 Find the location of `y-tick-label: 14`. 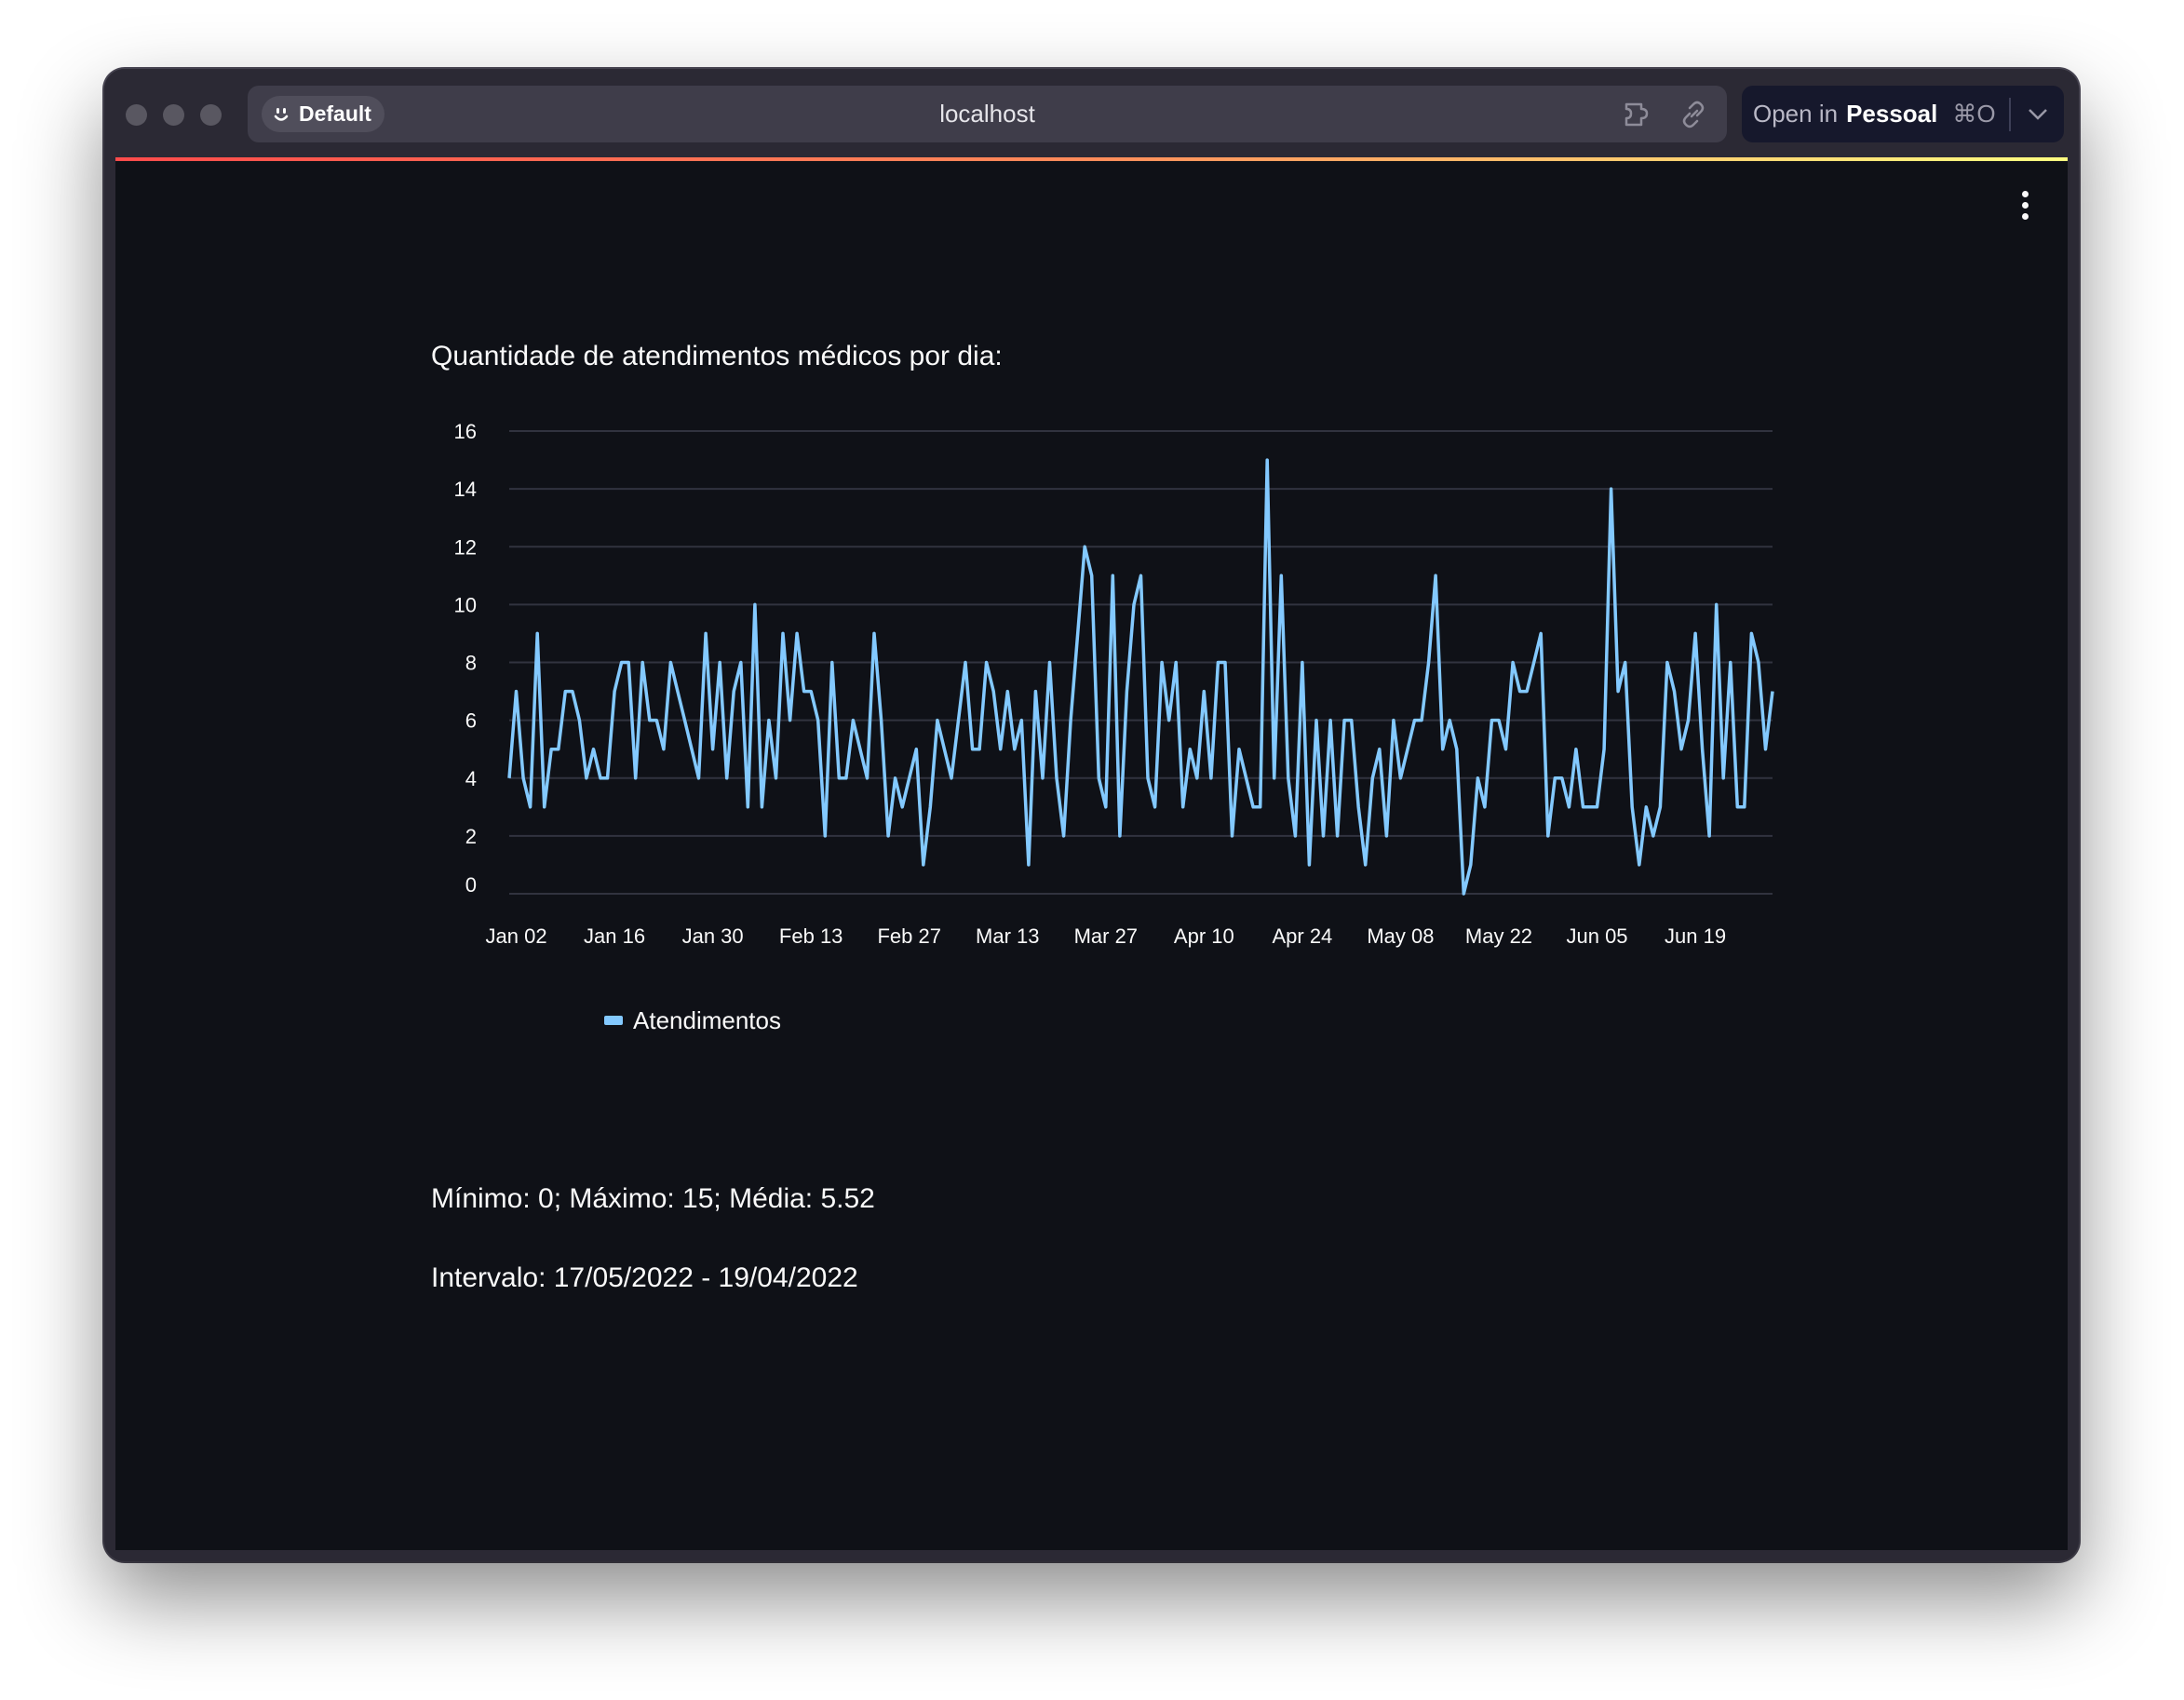

y-tick-label: 14 is located at coordinates (465, 490).